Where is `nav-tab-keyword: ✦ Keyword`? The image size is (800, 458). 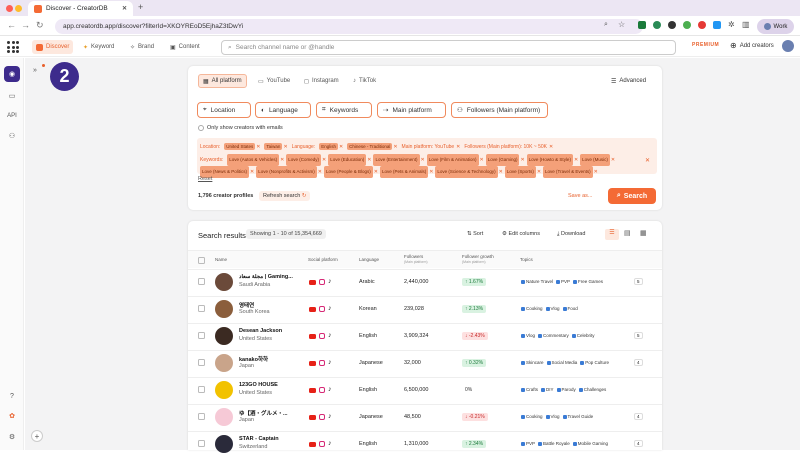 nav-tab-keyword: ✦ Keyword is located at coordinates (98, 47).